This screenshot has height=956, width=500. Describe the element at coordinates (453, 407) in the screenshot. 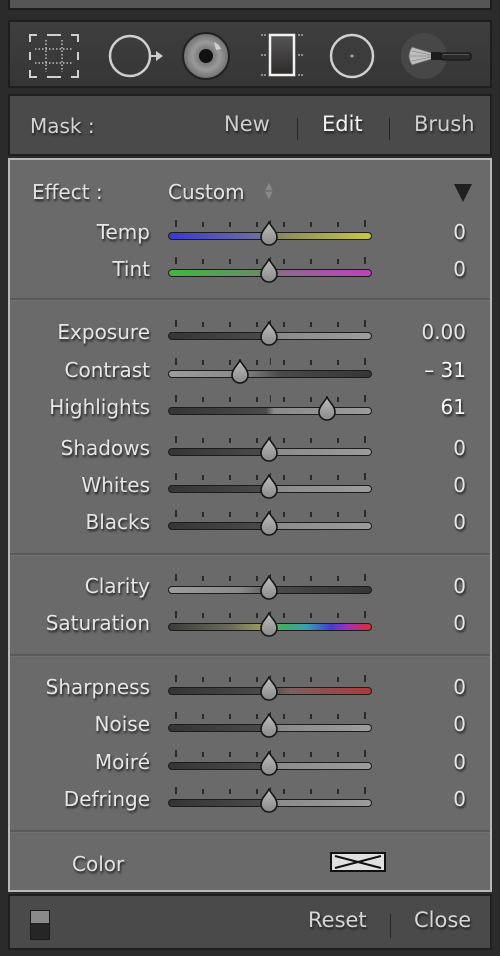

I see `slider-value-highlights: 61` at that location.